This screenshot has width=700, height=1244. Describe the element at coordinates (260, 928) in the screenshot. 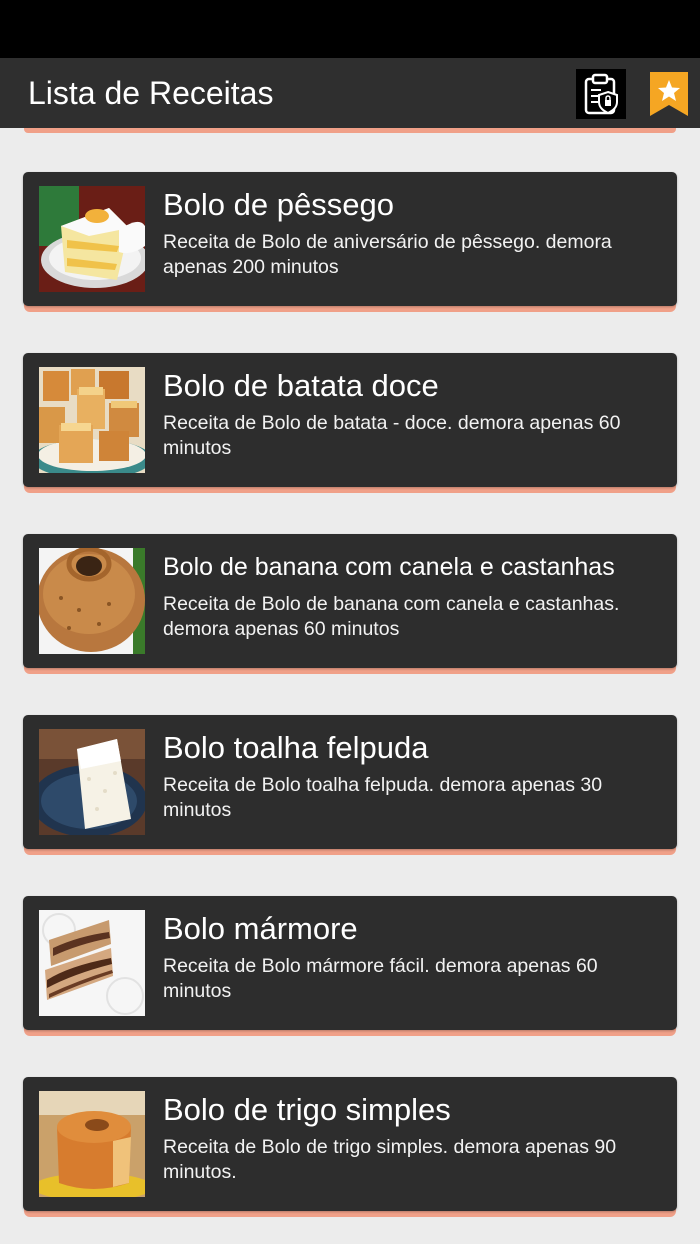

I see `recipe-title: Bolo mármore` at that location.